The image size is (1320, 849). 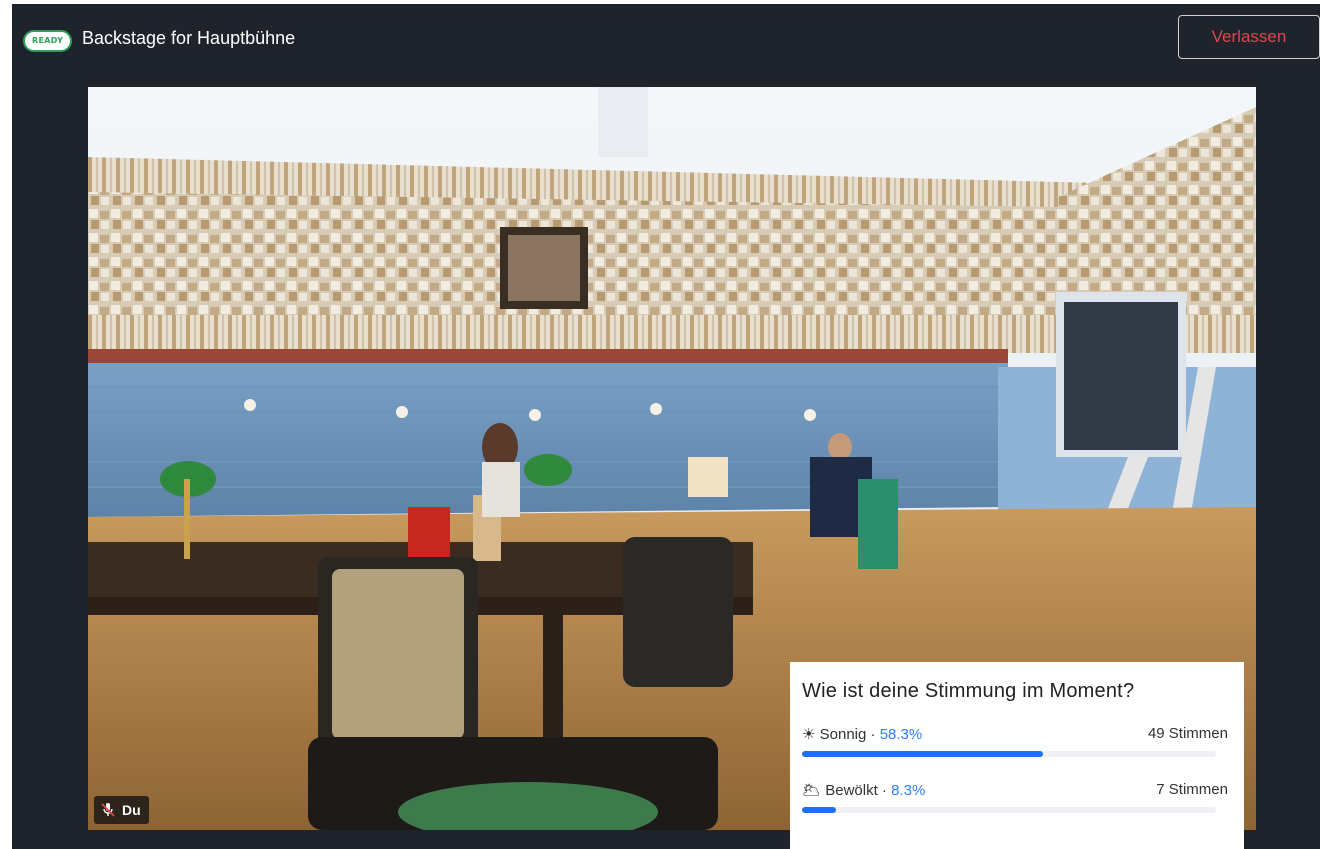 I want to click on mic-off-icon, so click(x=108, y=810).